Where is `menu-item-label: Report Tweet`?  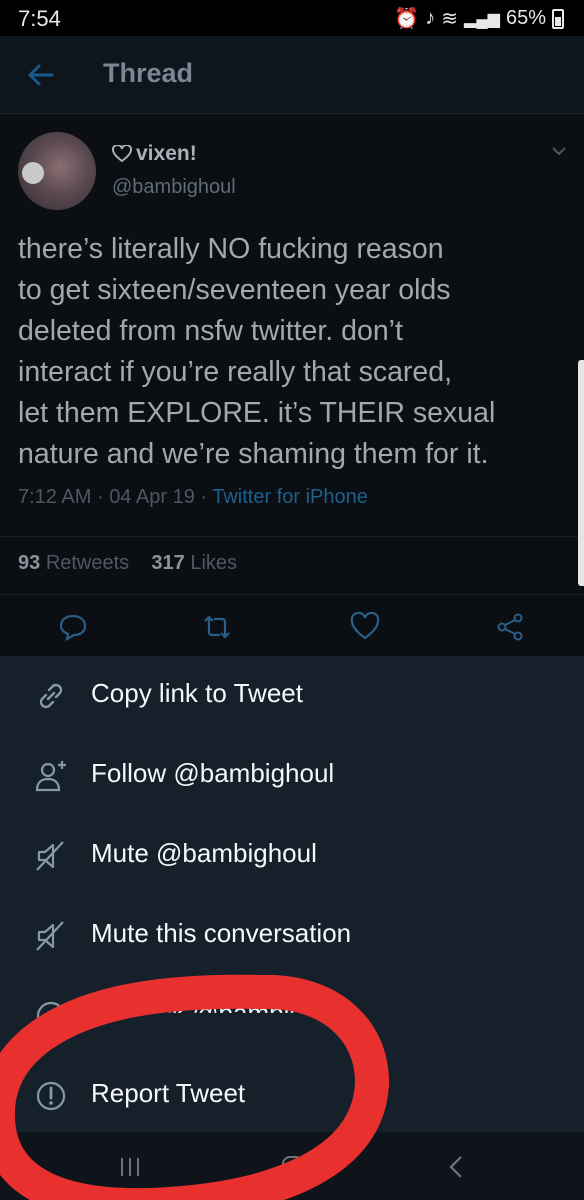
menu-item-label: Report Tweet is located at coordinates (168, 1093).